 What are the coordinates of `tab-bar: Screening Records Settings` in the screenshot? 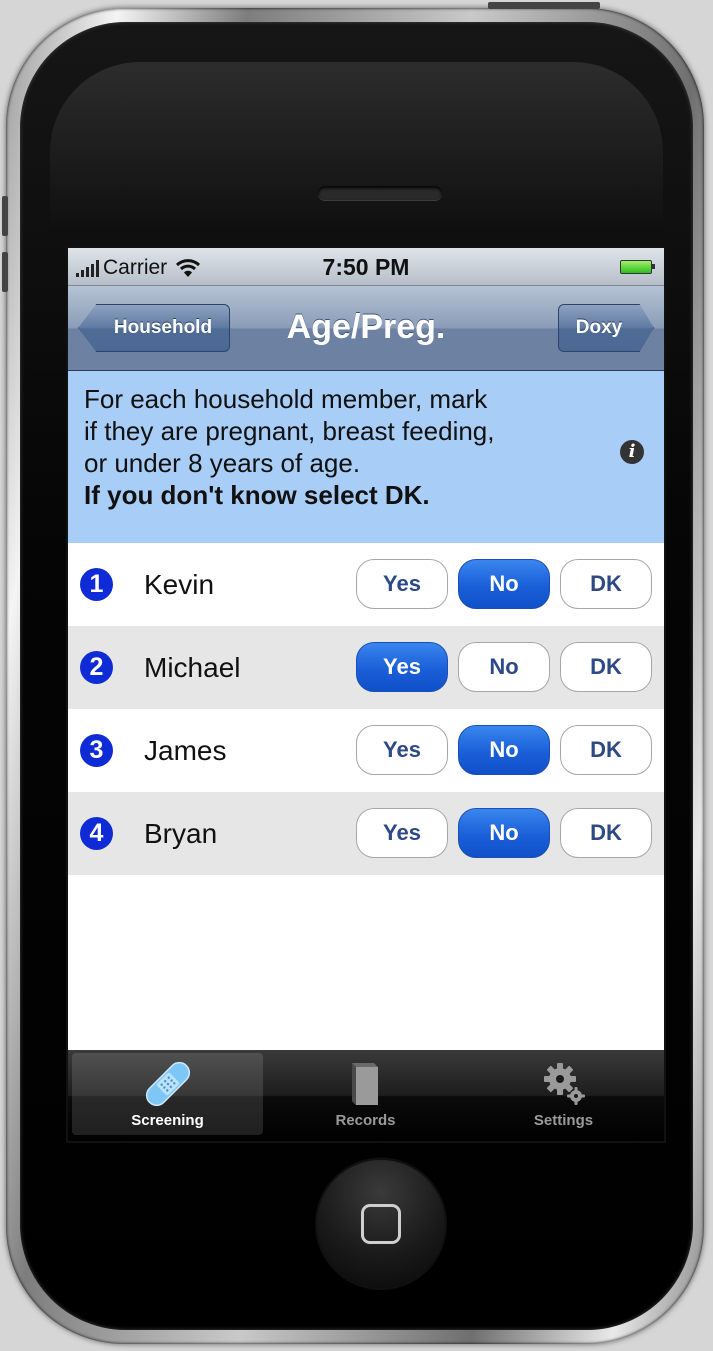 It's located at (366, 1095).